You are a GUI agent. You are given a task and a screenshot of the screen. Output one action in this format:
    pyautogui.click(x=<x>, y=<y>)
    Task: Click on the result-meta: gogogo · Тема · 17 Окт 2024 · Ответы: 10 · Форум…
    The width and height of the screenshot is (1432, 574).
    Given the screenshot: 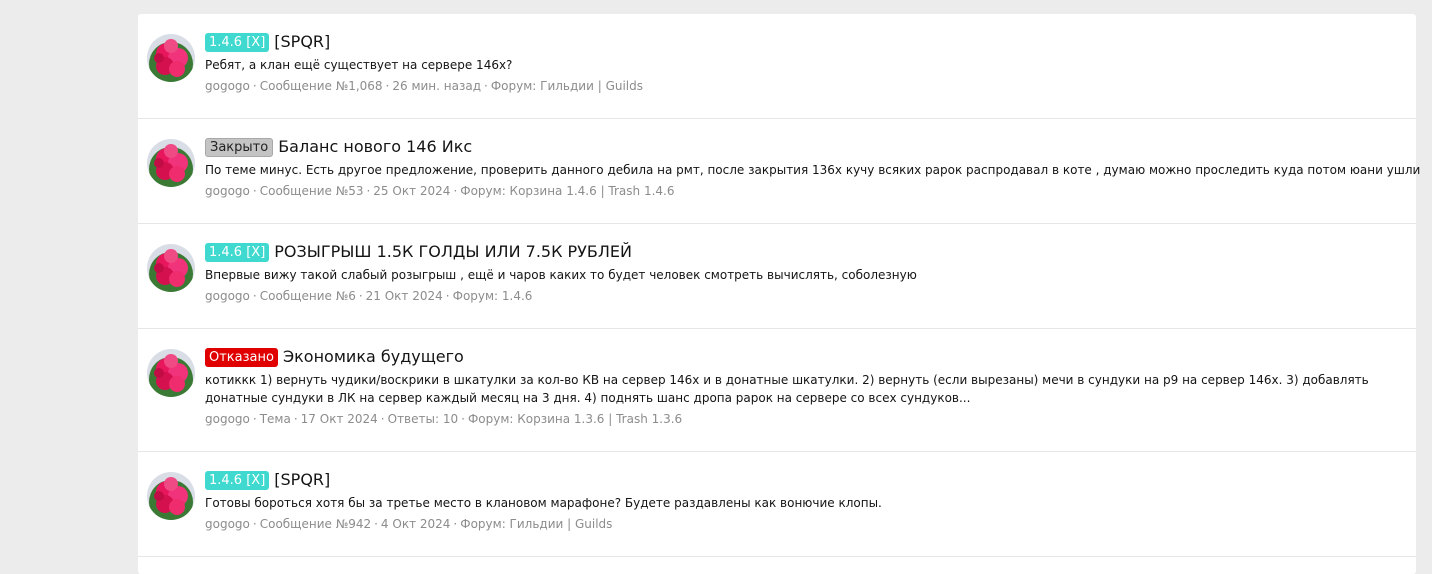 What is the action you would take?
    pyautogui.click(x=800, y=419)
    